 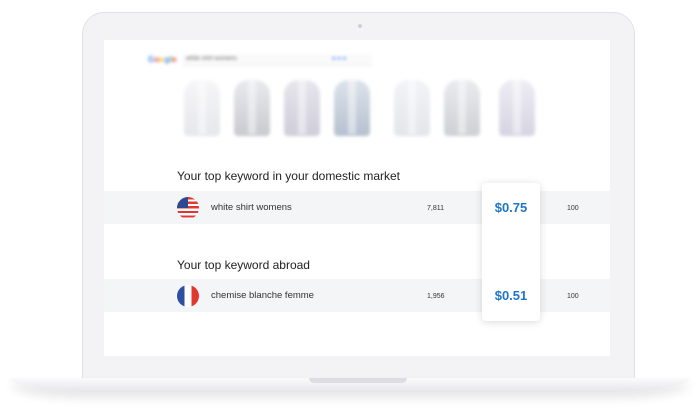 What do you see at coordinates (188, 208) in the screenshot?
I see `us-flag-icon` at bounding box center [188, 208].